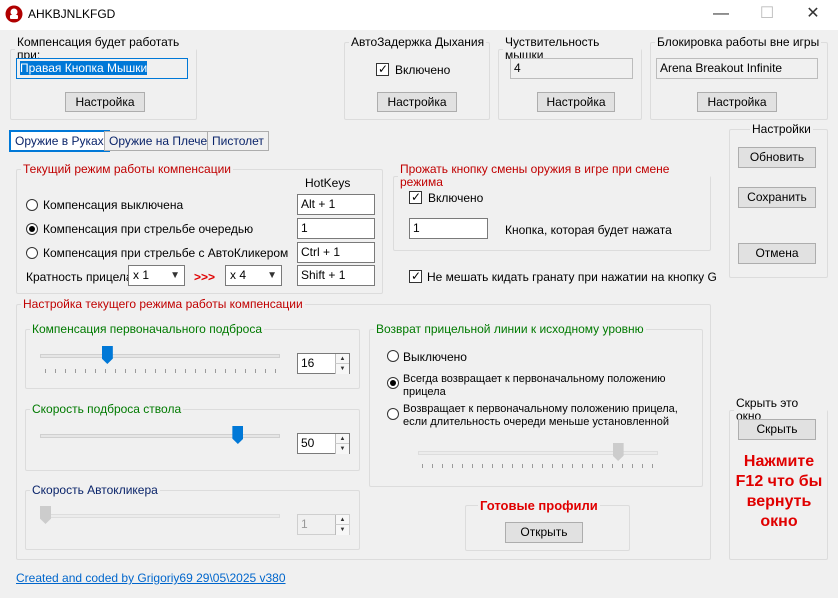 Image resolution: width=838 pixels, height=598 pixels. I want to click on initial-recoil-spinner: 16 ▲ ▼, so click(323, 363).